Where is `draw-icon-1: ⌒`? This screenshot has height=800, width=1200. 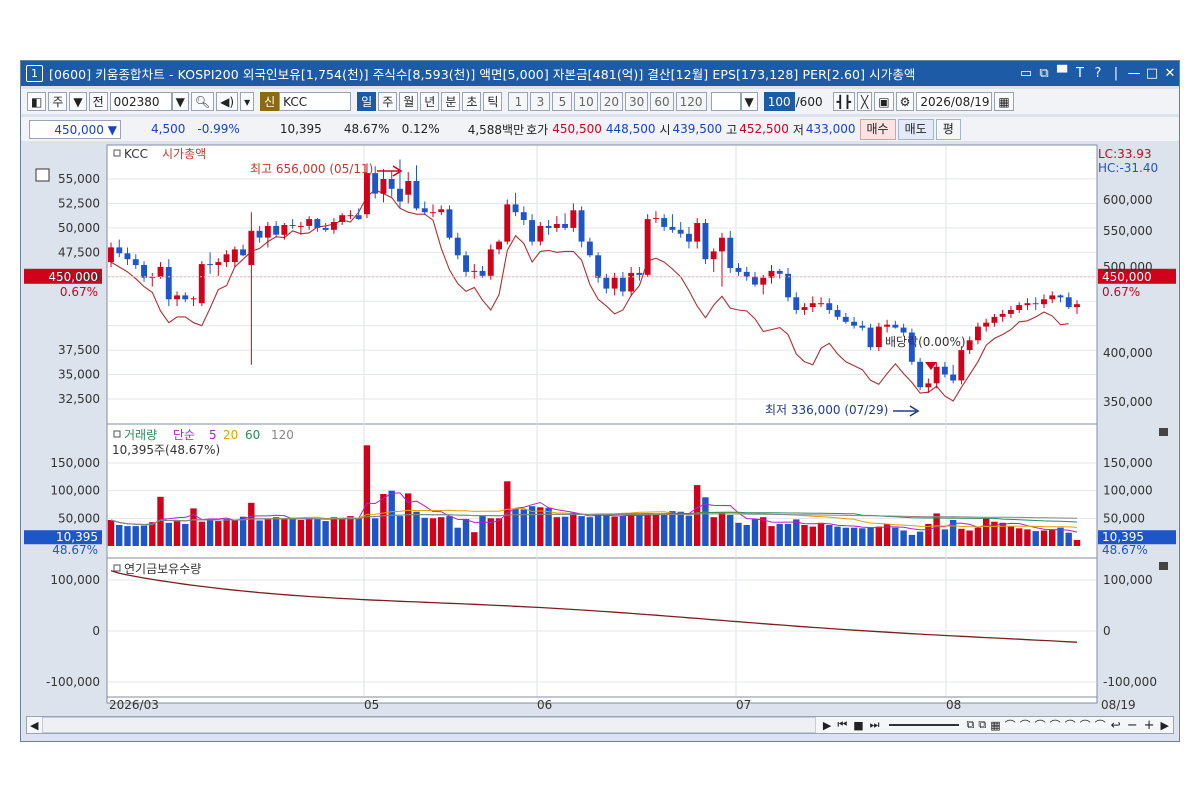 draw-icon-1: ⌒ is located at coordinates (1010, 725).